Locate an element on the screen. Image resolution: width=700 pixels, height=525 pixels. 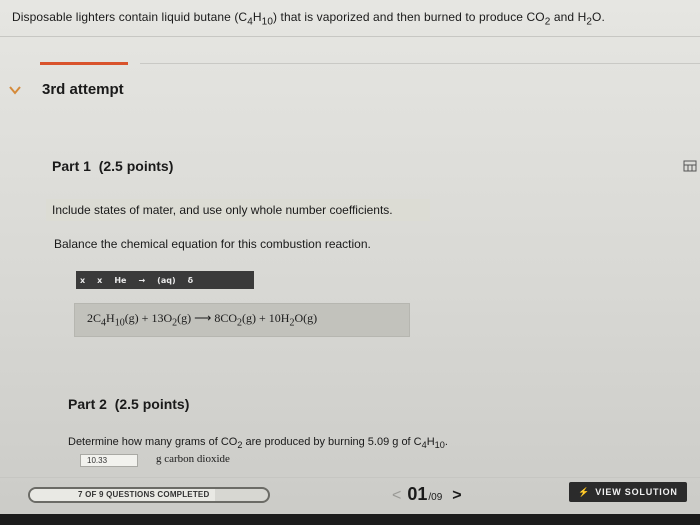
footer-divider is located at coordinates (350, 477).